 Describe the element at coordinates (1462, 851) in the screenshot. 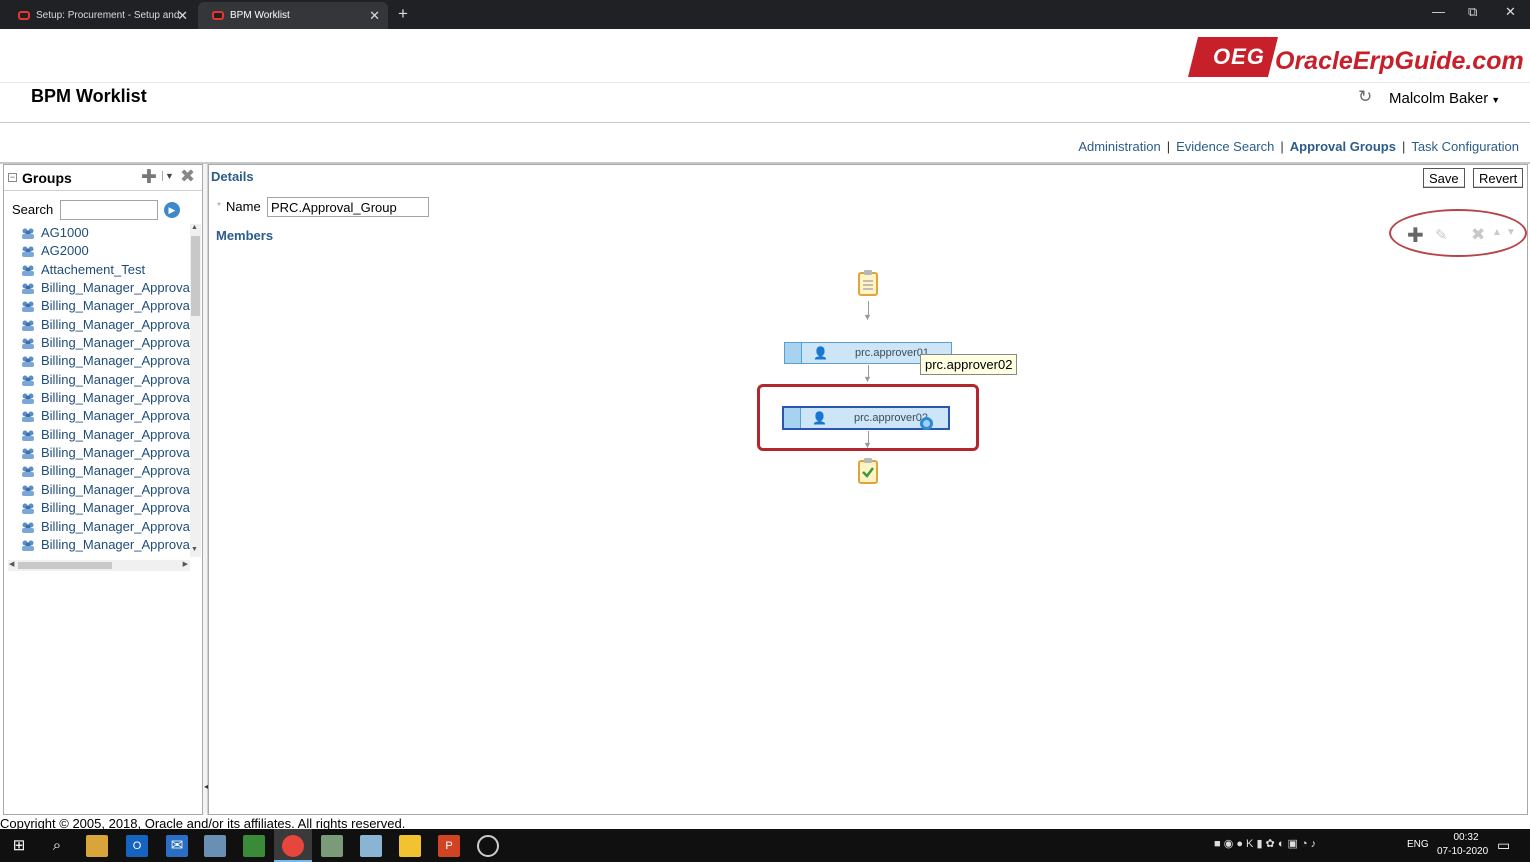

I see `clock-date: 07-10-2020` at that location.